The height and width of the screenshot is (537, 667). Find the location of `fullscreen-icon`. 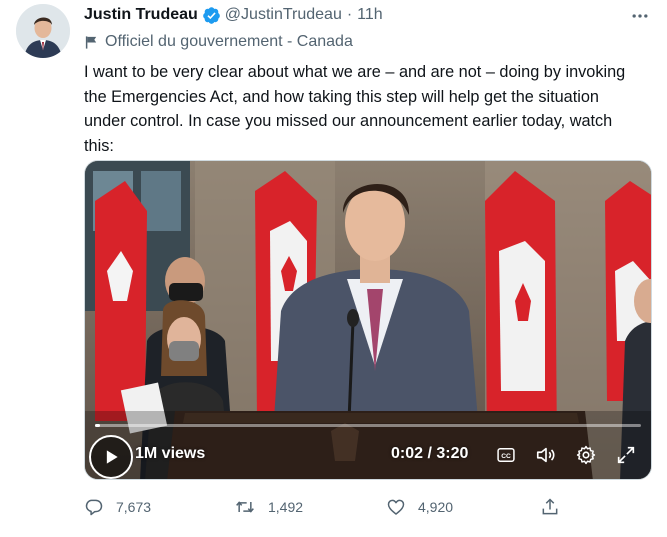

fullscreen-icon is located at coordinates (626, 455).